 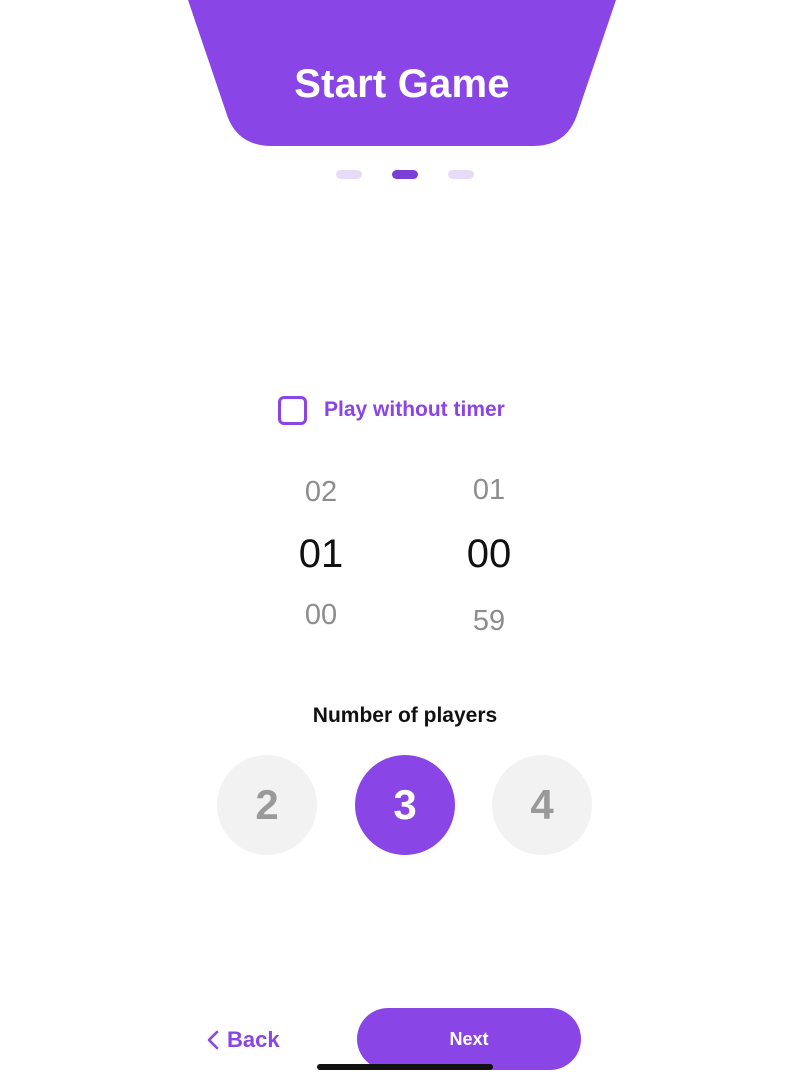 I want to click on next-button: Next, so click(x=469, y=1039).